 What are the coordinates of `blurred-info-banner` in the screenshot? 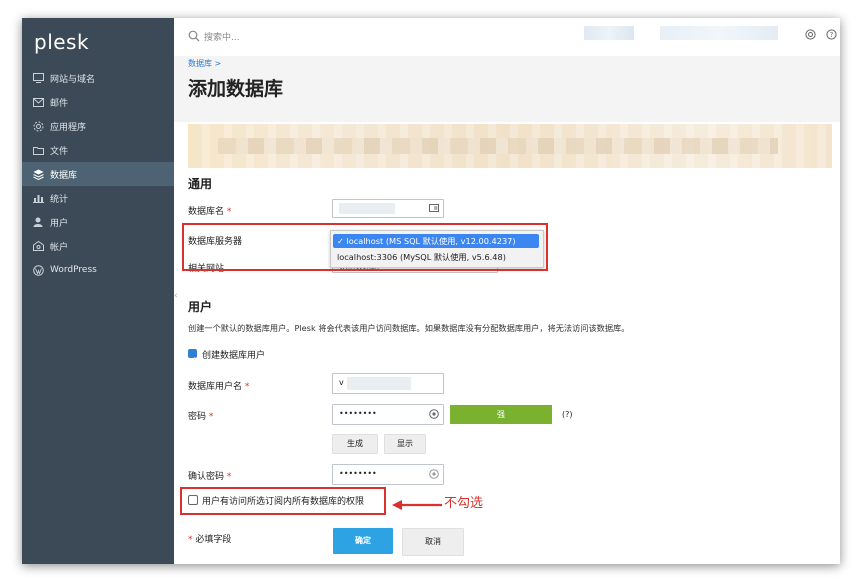 It's located at (510, 146).